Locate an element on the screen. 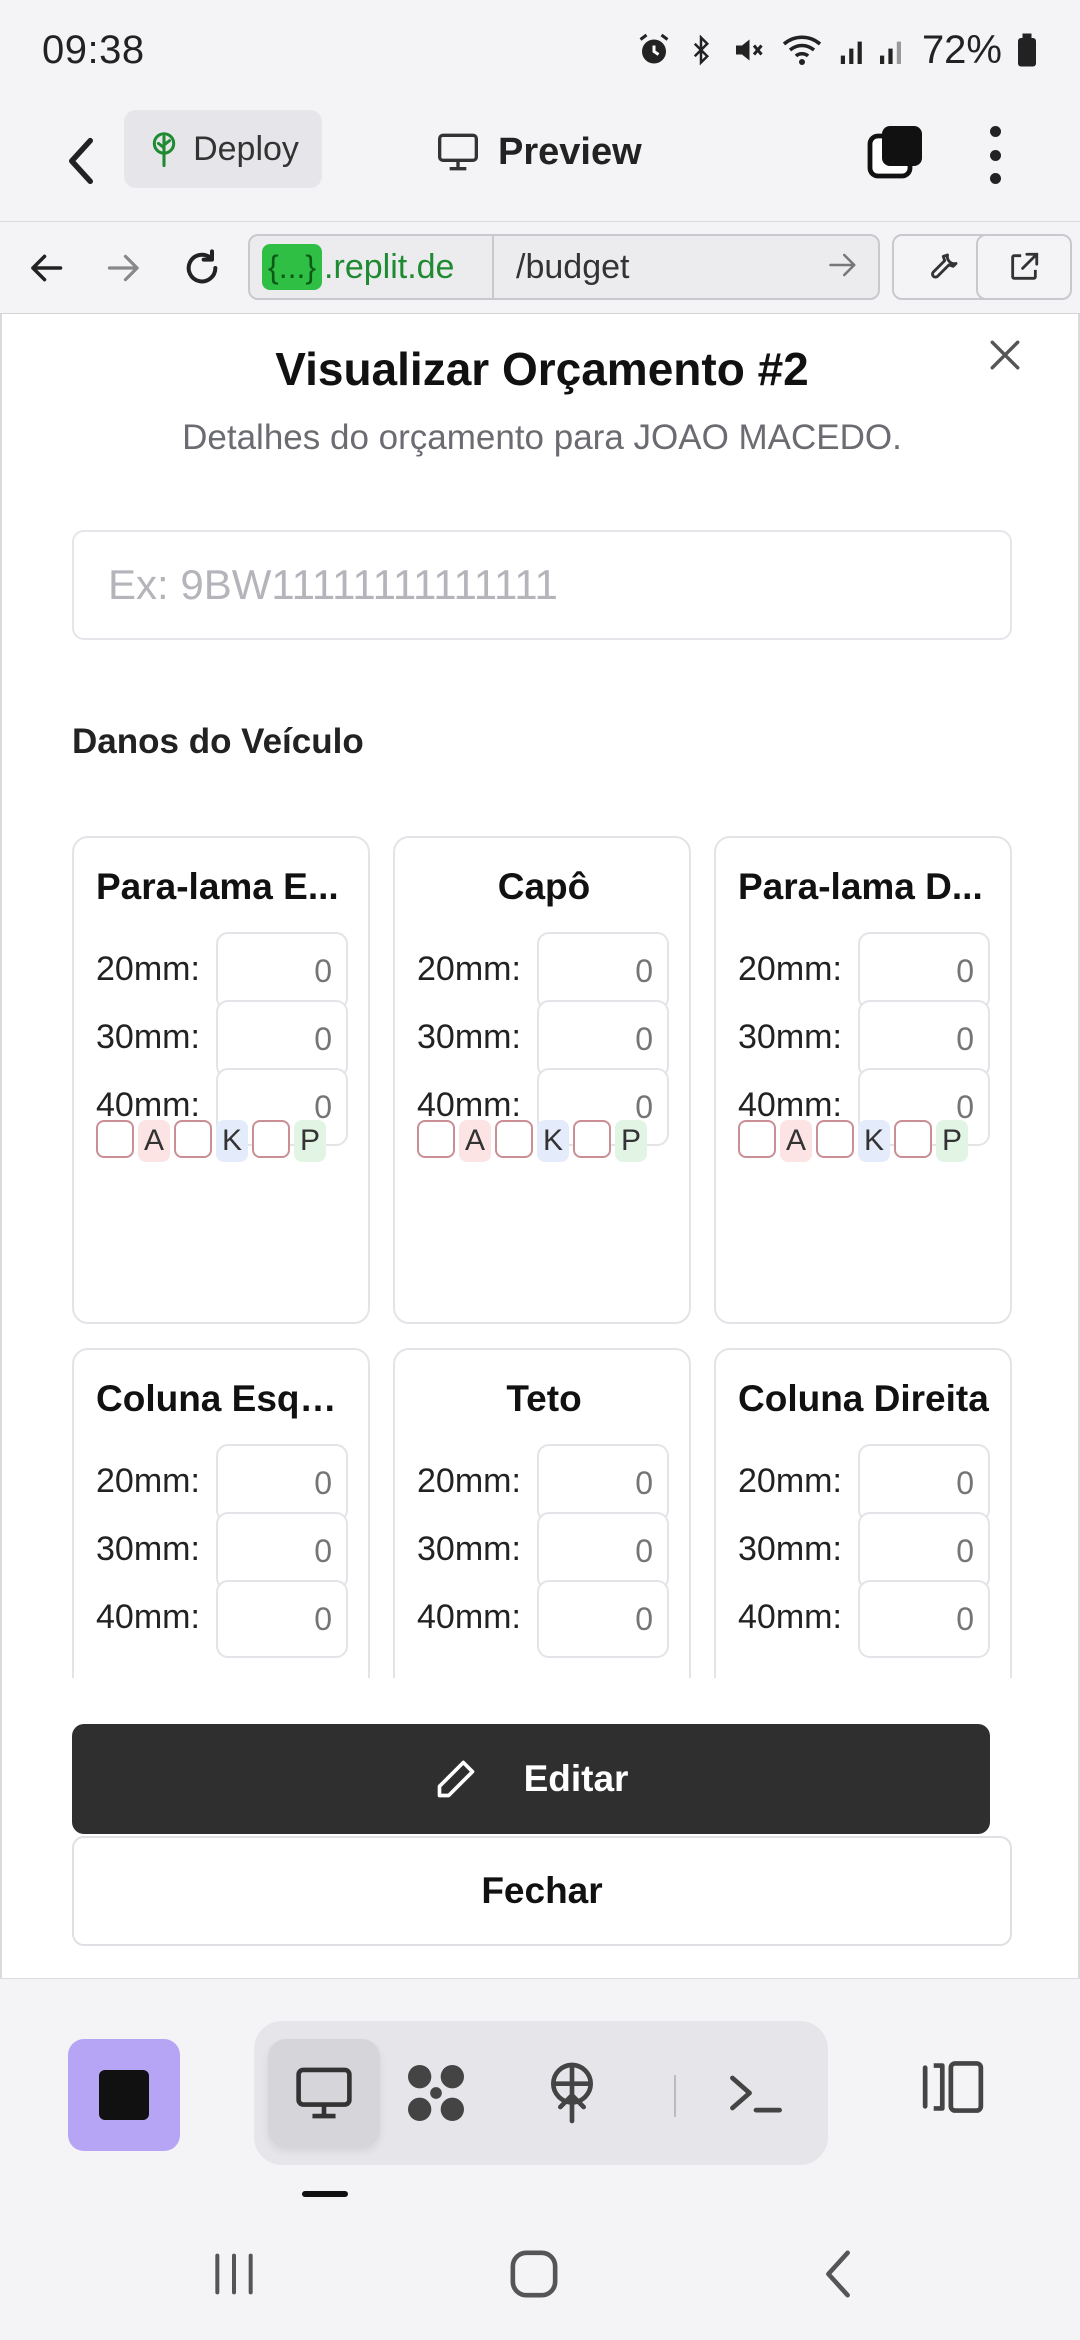  mute-icon is located at coordinates (749, 50).